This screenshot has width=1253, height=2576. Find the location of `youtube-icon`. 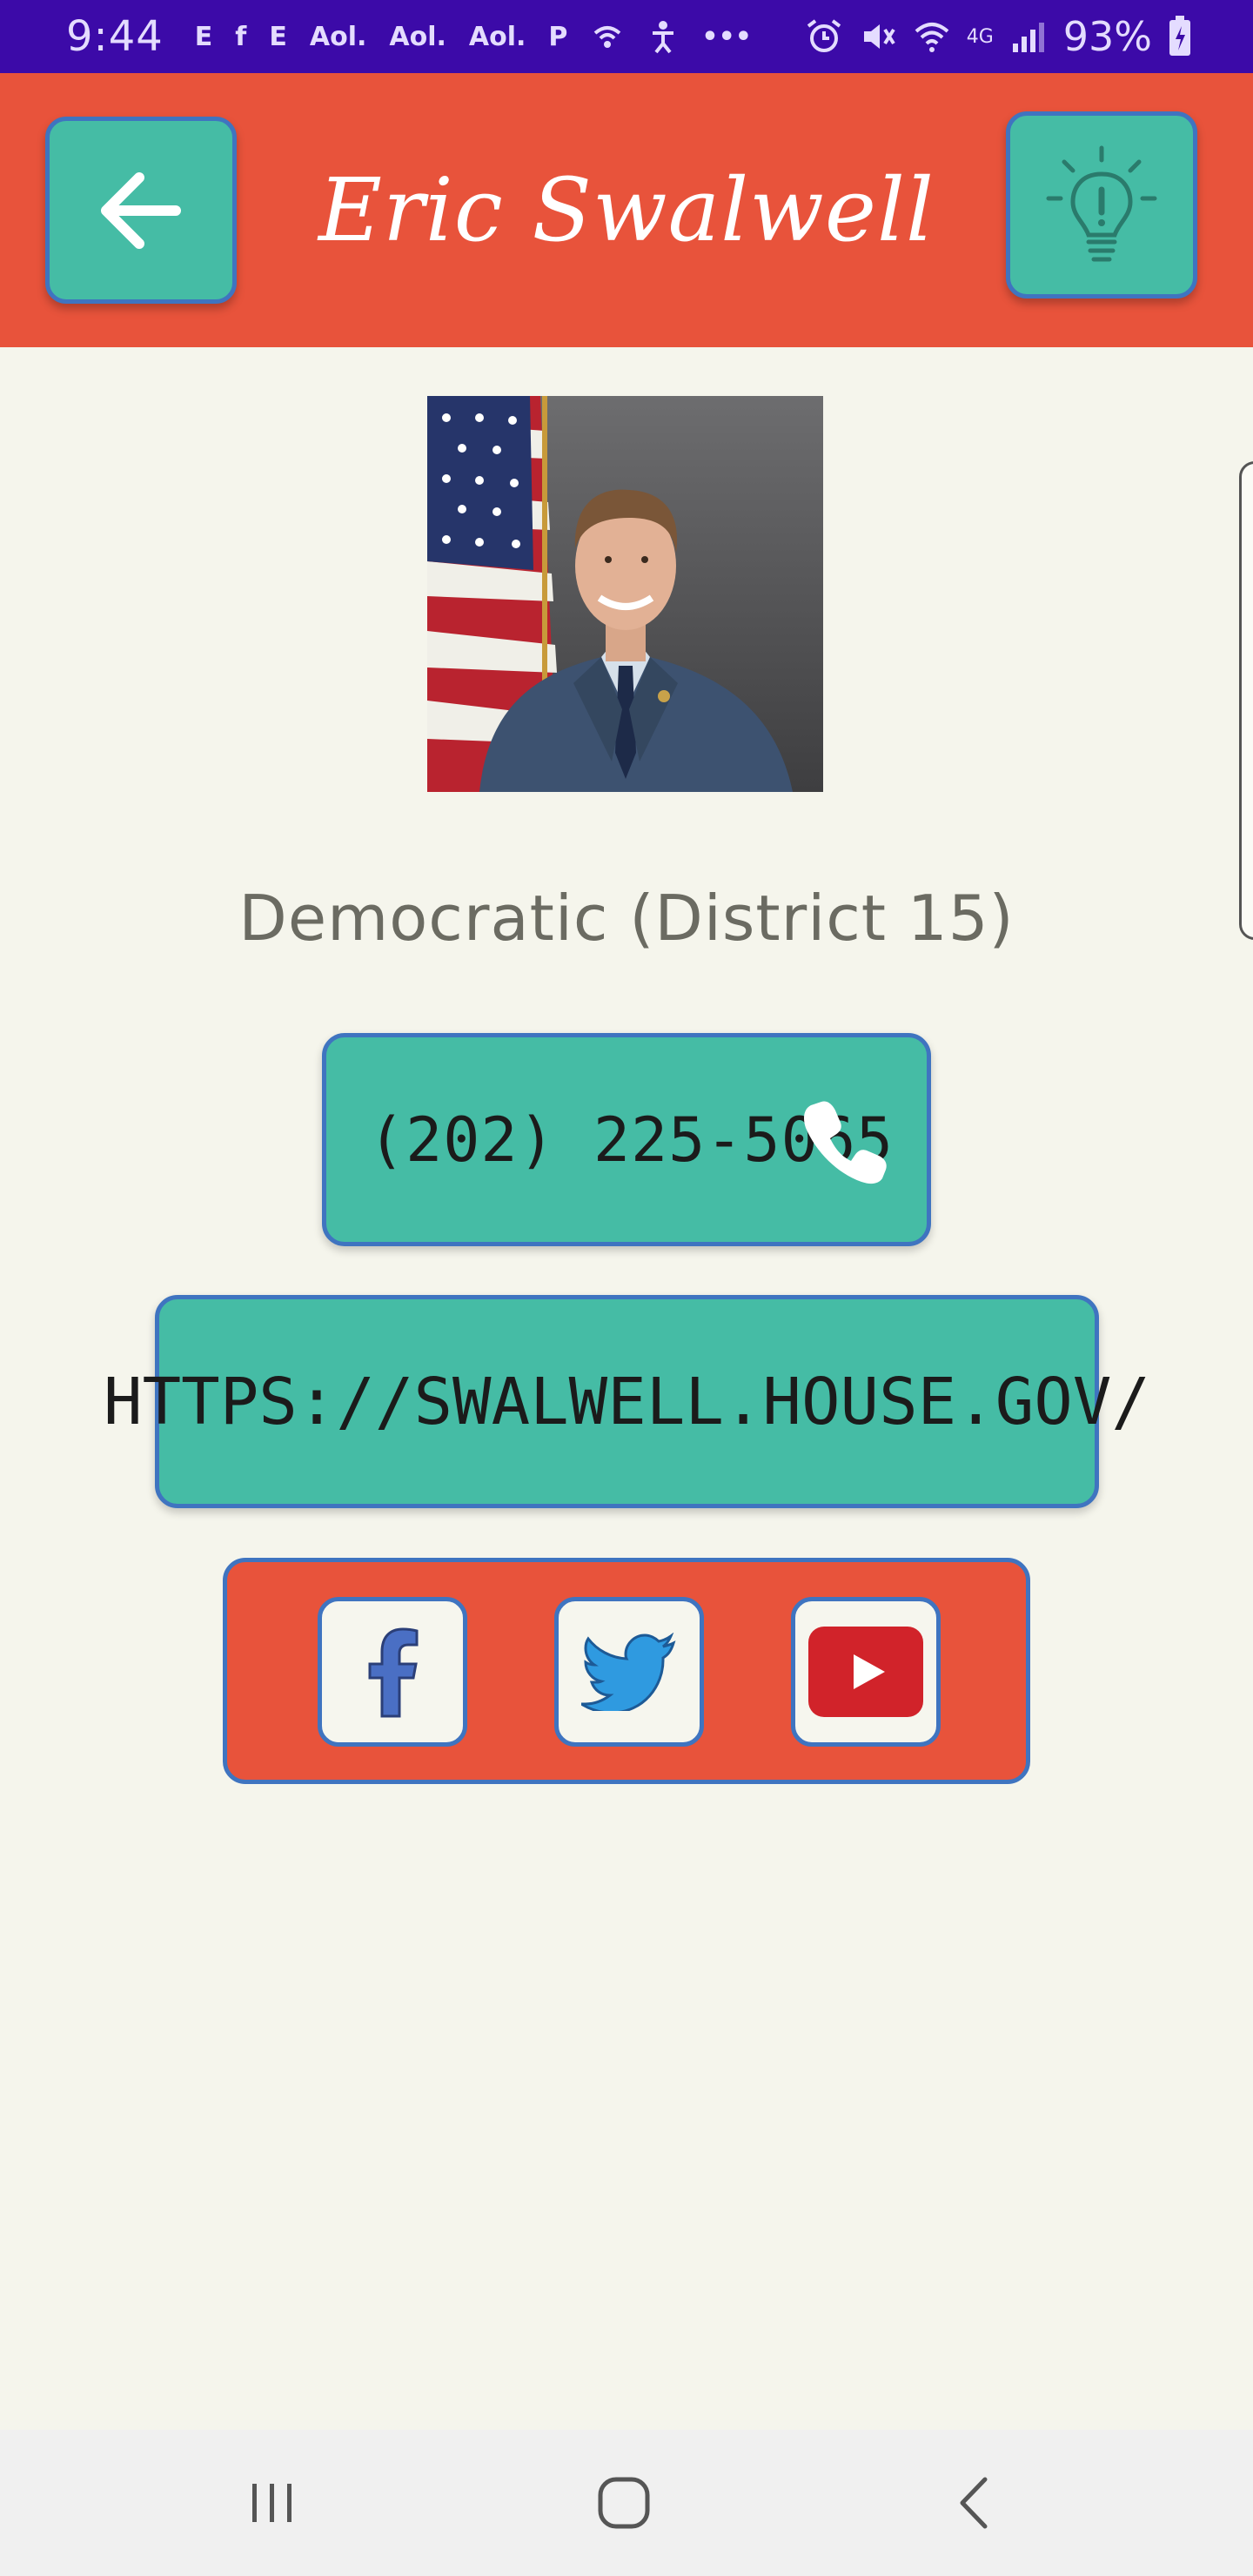

youtube-icon is located at coordinates (865, 1672).